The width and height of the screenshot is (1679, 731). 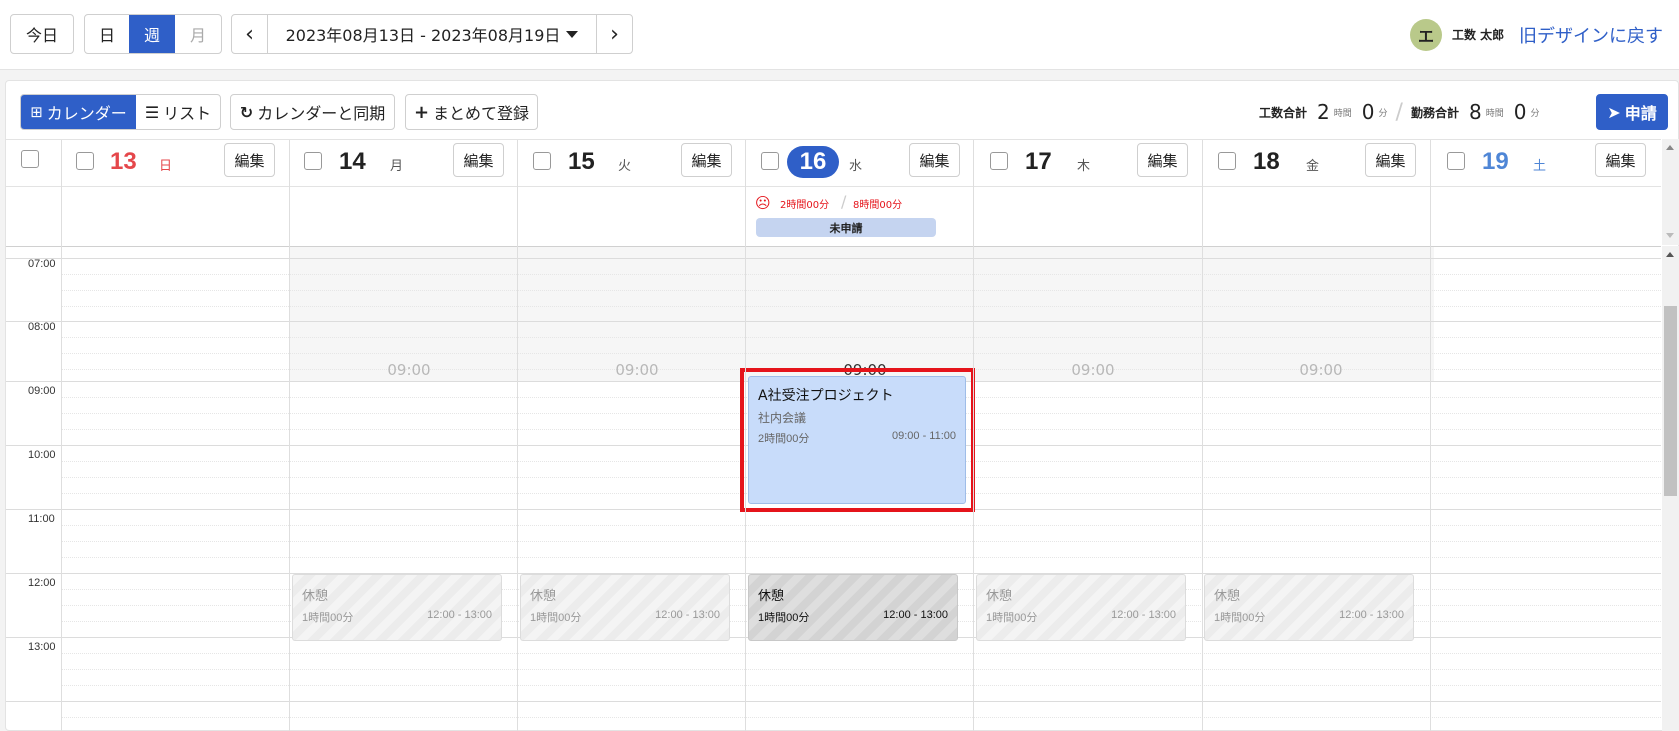 I want to click on day-number: 17, so click(x=1038, y=161).